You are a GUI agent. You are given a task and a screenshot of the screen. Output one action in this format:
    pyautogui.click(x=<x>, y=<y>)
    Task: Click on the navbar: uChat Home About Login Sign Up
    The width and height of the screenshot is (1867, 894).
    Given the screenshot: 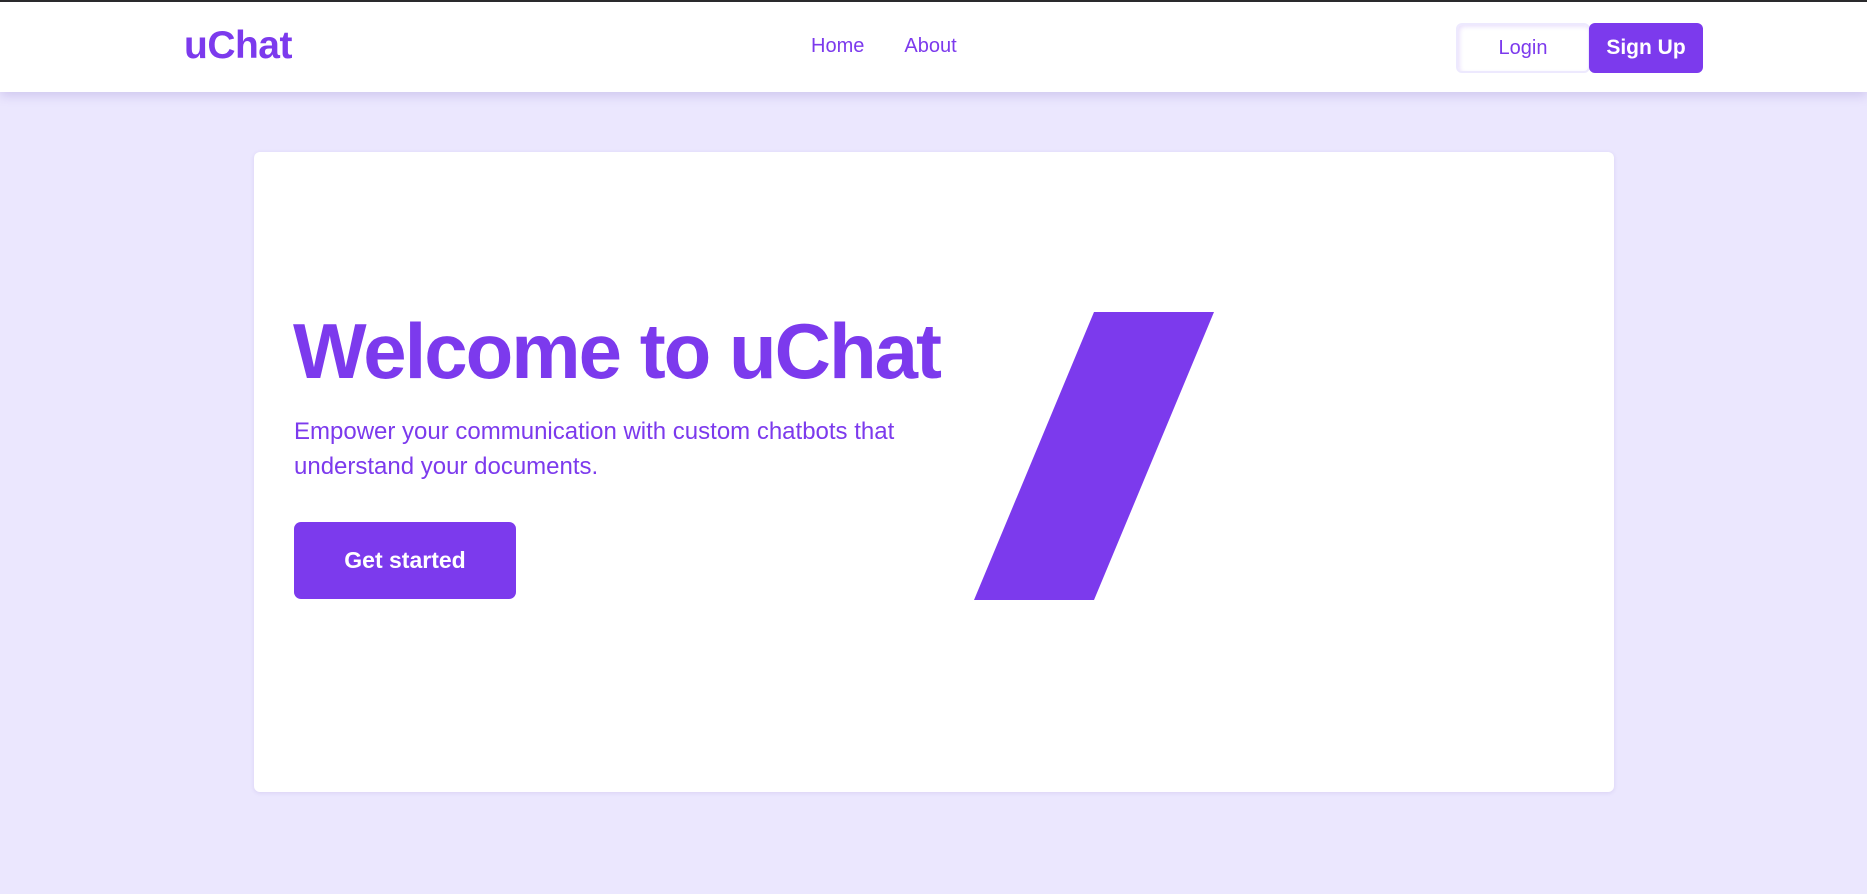 What is the action you would take?
    pyautogui.click(x=933, y=47)
    